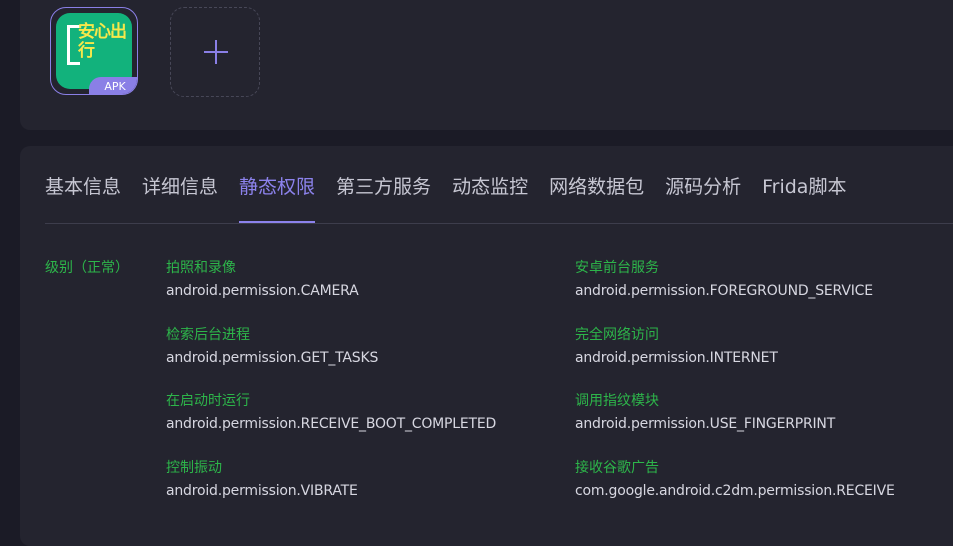 The width and height of the screenshot is (953, 546). What do you see at coordinates (490, 198) in the screenshot?
I see `tab-dynamic-monitoring: 动态监控` at bounding box center [490, 198].